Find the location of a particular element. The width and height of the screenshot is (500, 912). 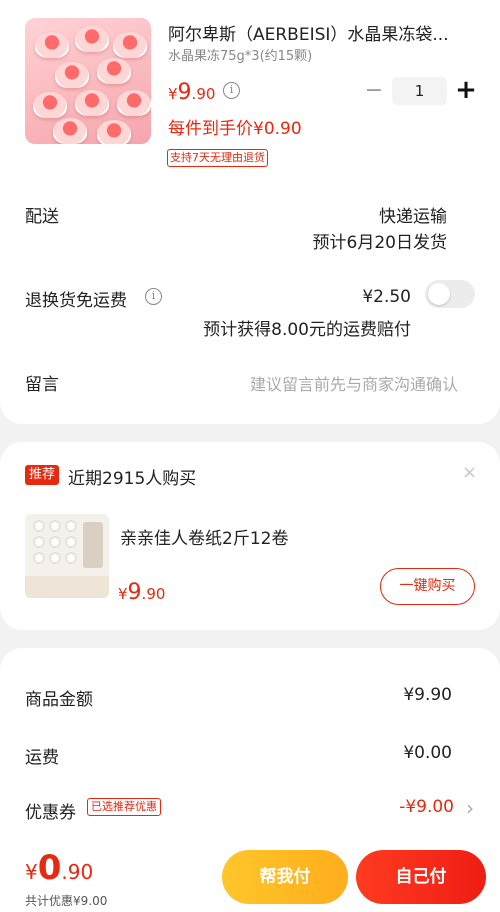

recommend-item-price: ¥9.90 is located at coordinates (141, 592).